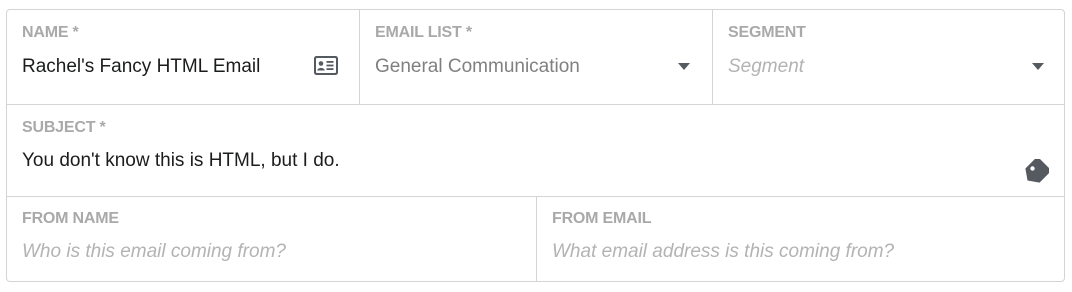  What do you see at coordinates (723, 252) in the screenshot?
I see `from-email-input: What email address is this coming from?` at bounding box center [723, 252].